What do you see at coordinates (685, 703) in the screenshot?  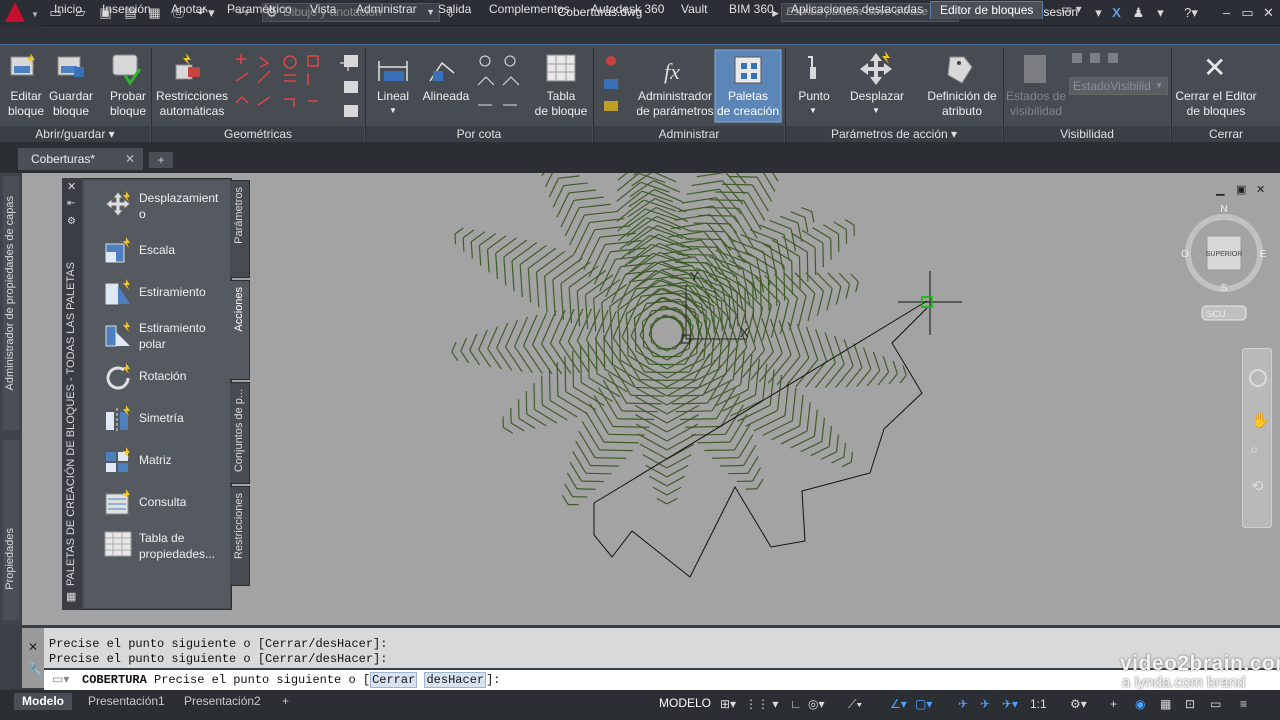 I see `model-space-button: MODELO` at bounding box center [685, 703].